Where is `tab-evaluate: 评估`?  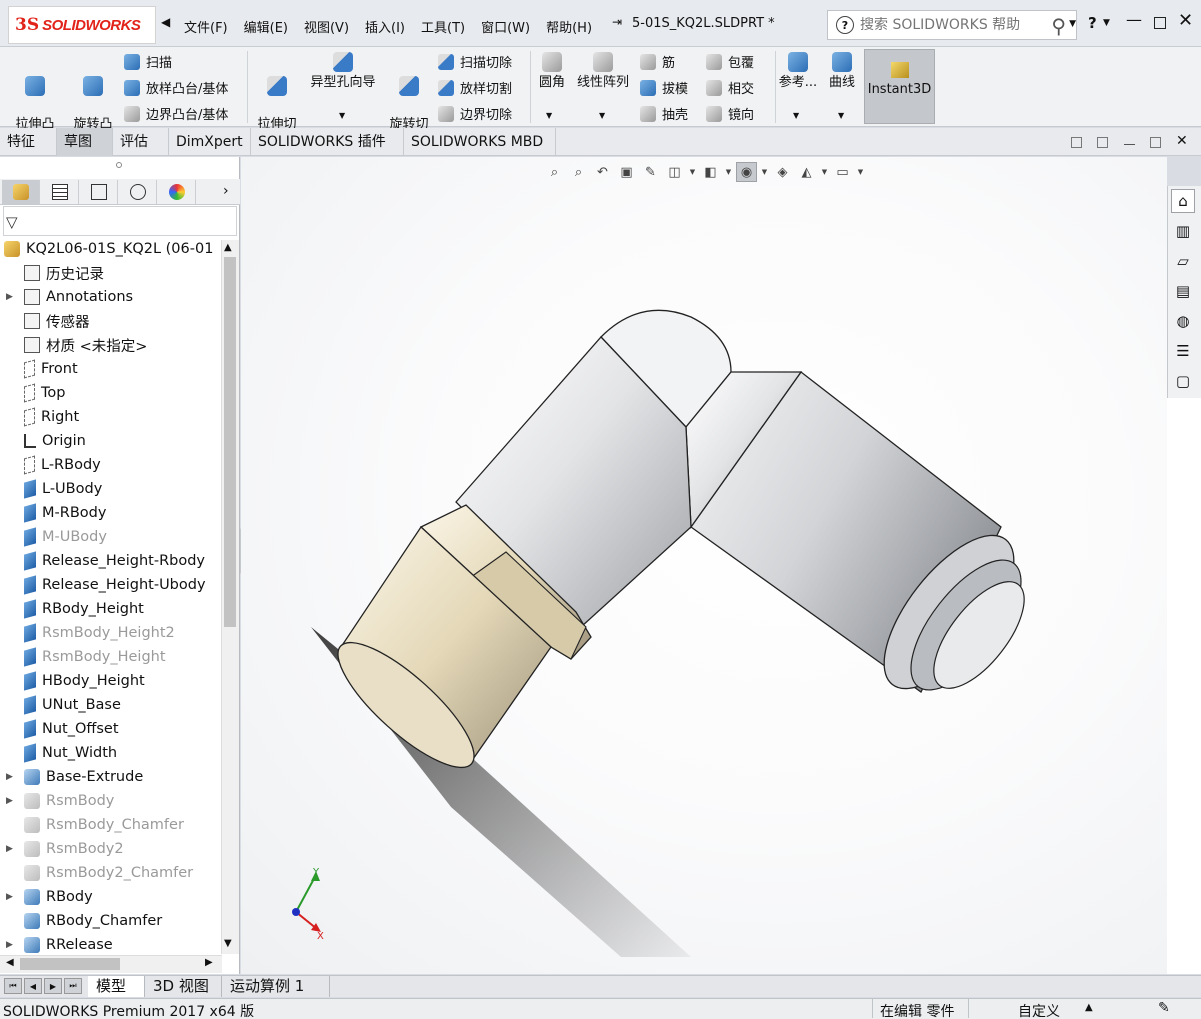 tab-evaluate: 评估 is located at coordinates (141, 142).